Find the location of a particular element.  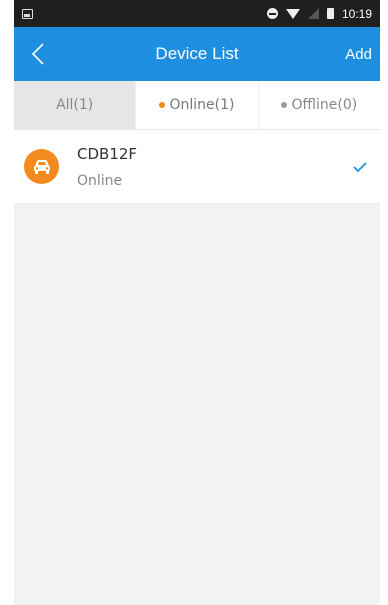

page-title: Device List is located at coordinates (197, 53).